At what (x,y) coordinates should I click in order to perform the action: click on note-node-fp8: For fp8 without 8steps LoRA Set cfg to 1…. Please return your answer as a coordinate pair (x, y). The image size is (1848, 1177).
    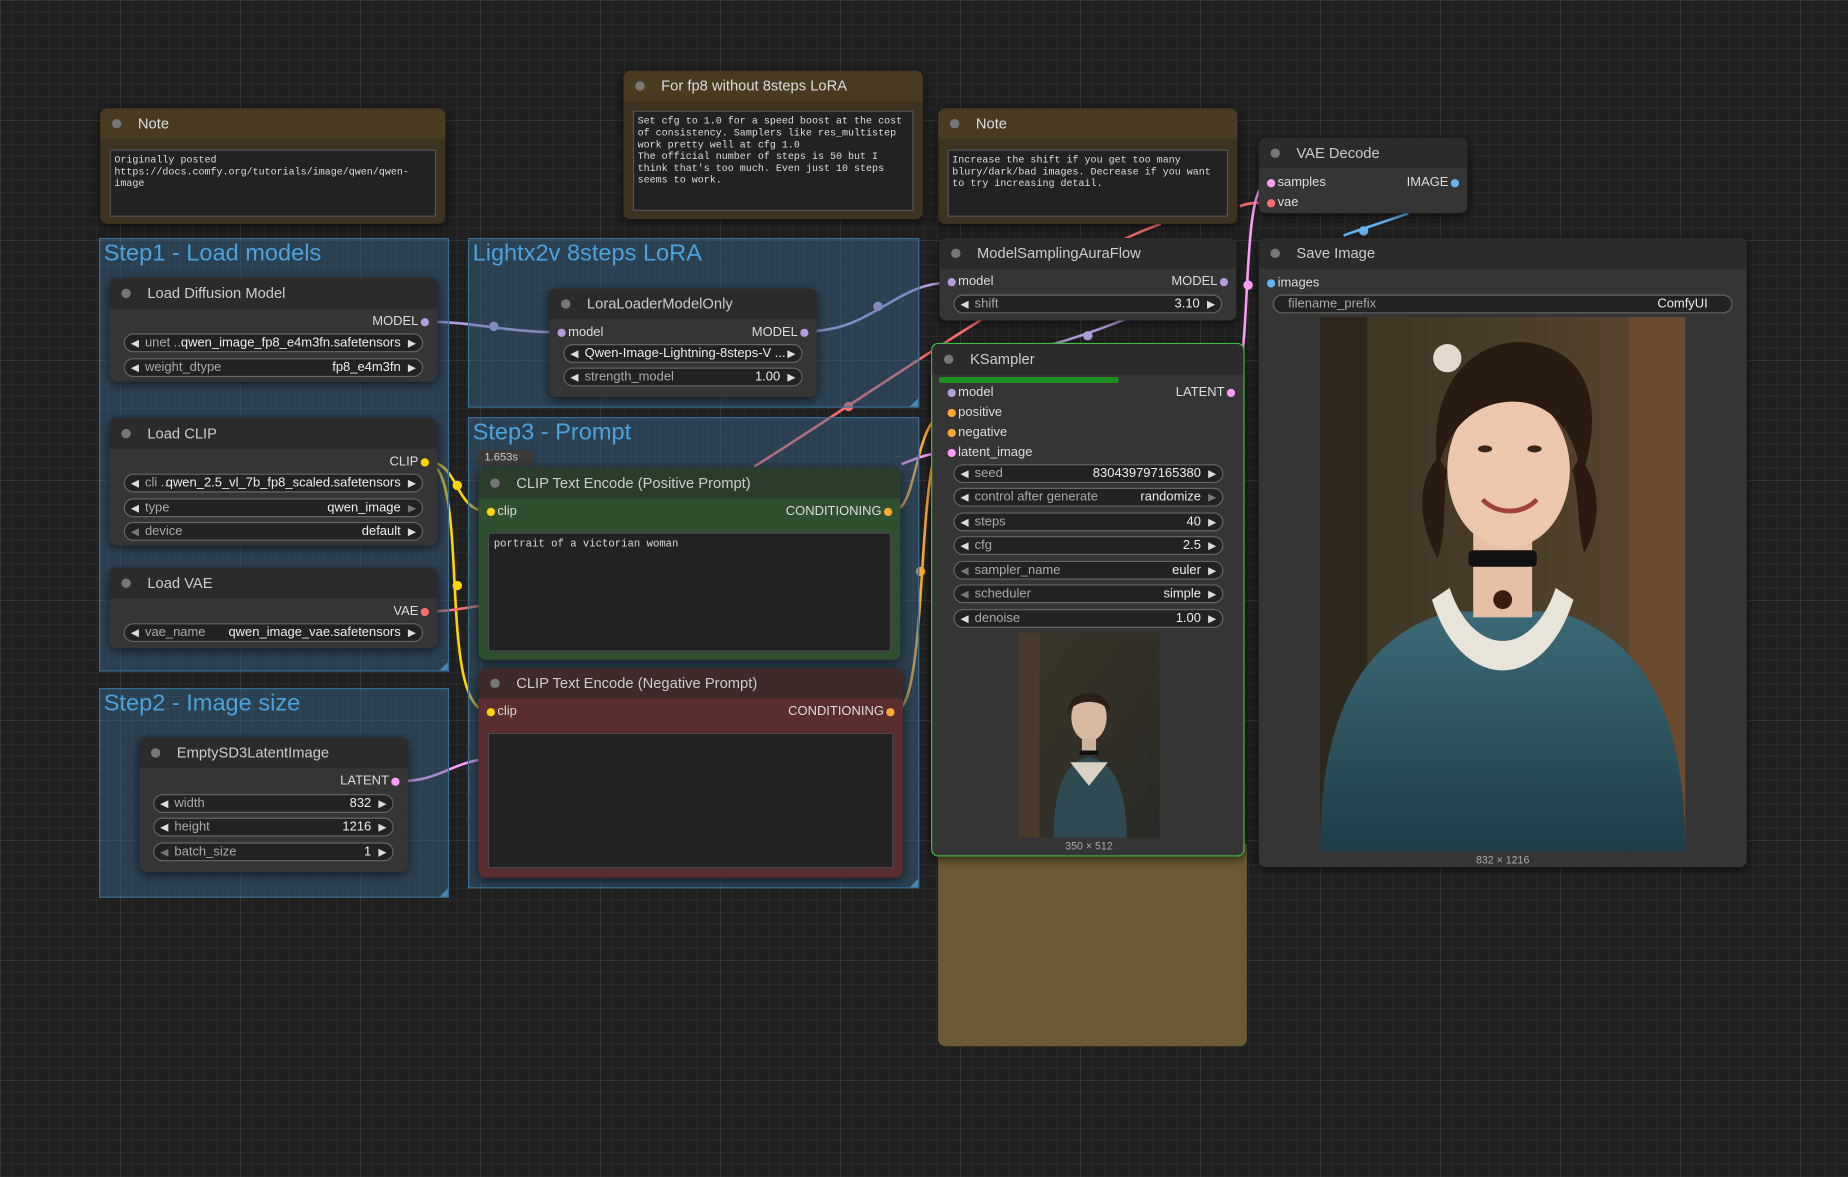
    Looking at the image, I should click on (773, 145).